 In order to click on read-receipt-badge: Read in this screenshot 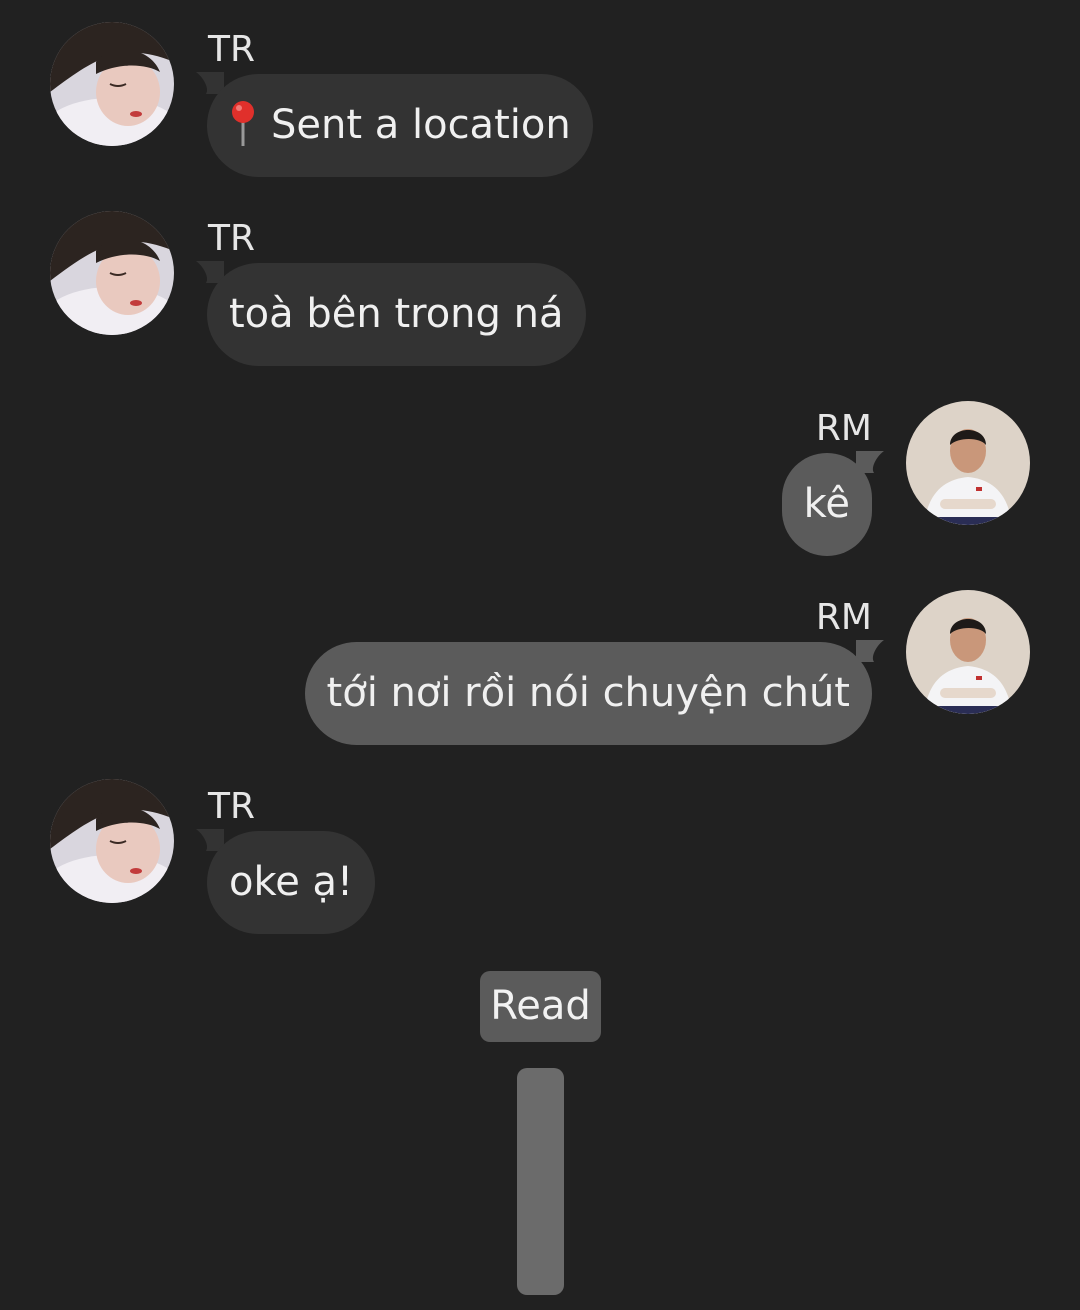, I will do `click(540, 1006)`.